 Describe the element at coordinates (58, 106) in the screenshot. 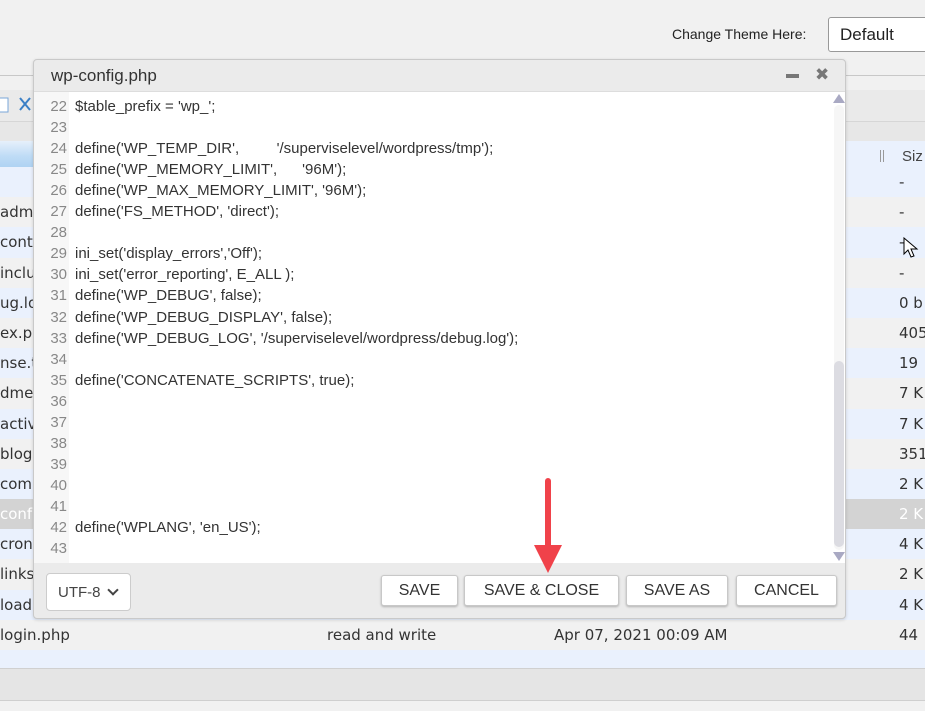

I see `line-number: 22` at that location.